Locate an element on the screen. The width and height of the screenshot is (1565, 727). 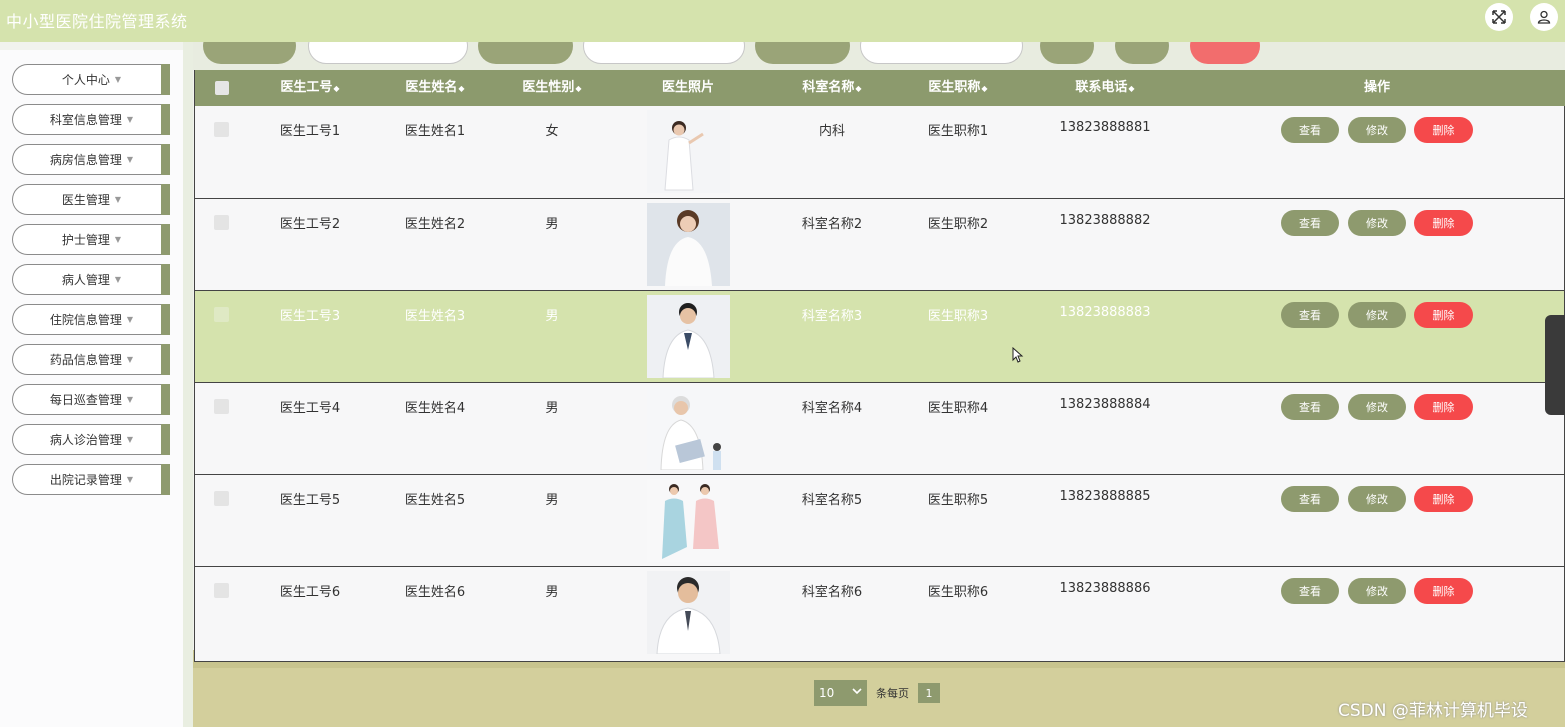
sidebar-item-label: 个人中心 is located at coordinates (85, 80).